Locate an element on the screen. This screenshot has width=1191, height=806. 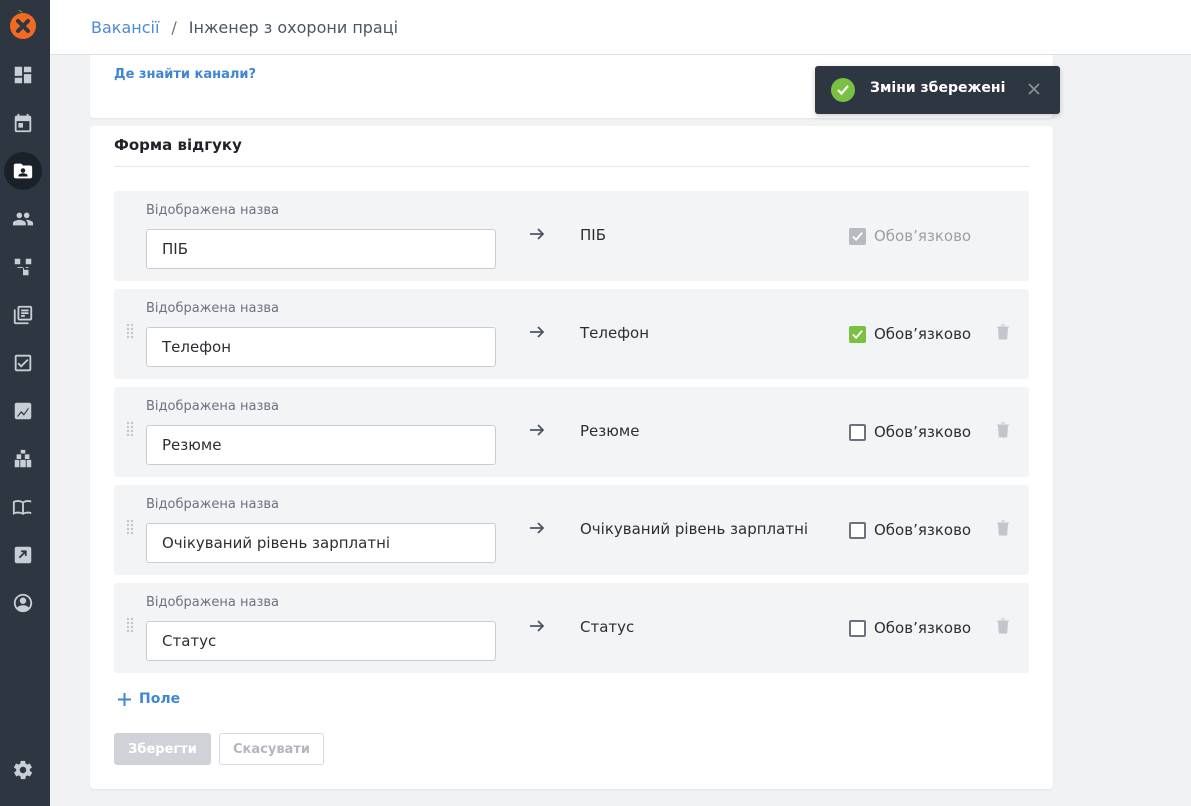
form-title: Форма відгуку is located at coordinates (178, 145).